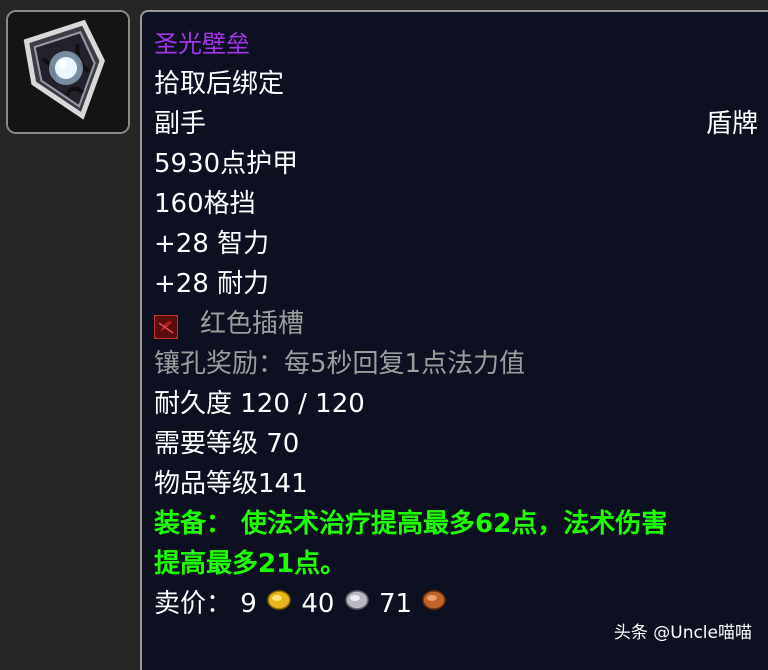  What do you see at coordinates (231, 484) in the screenshot?
I see `item-level: 物品等级141` at bounding box center [231, 484].